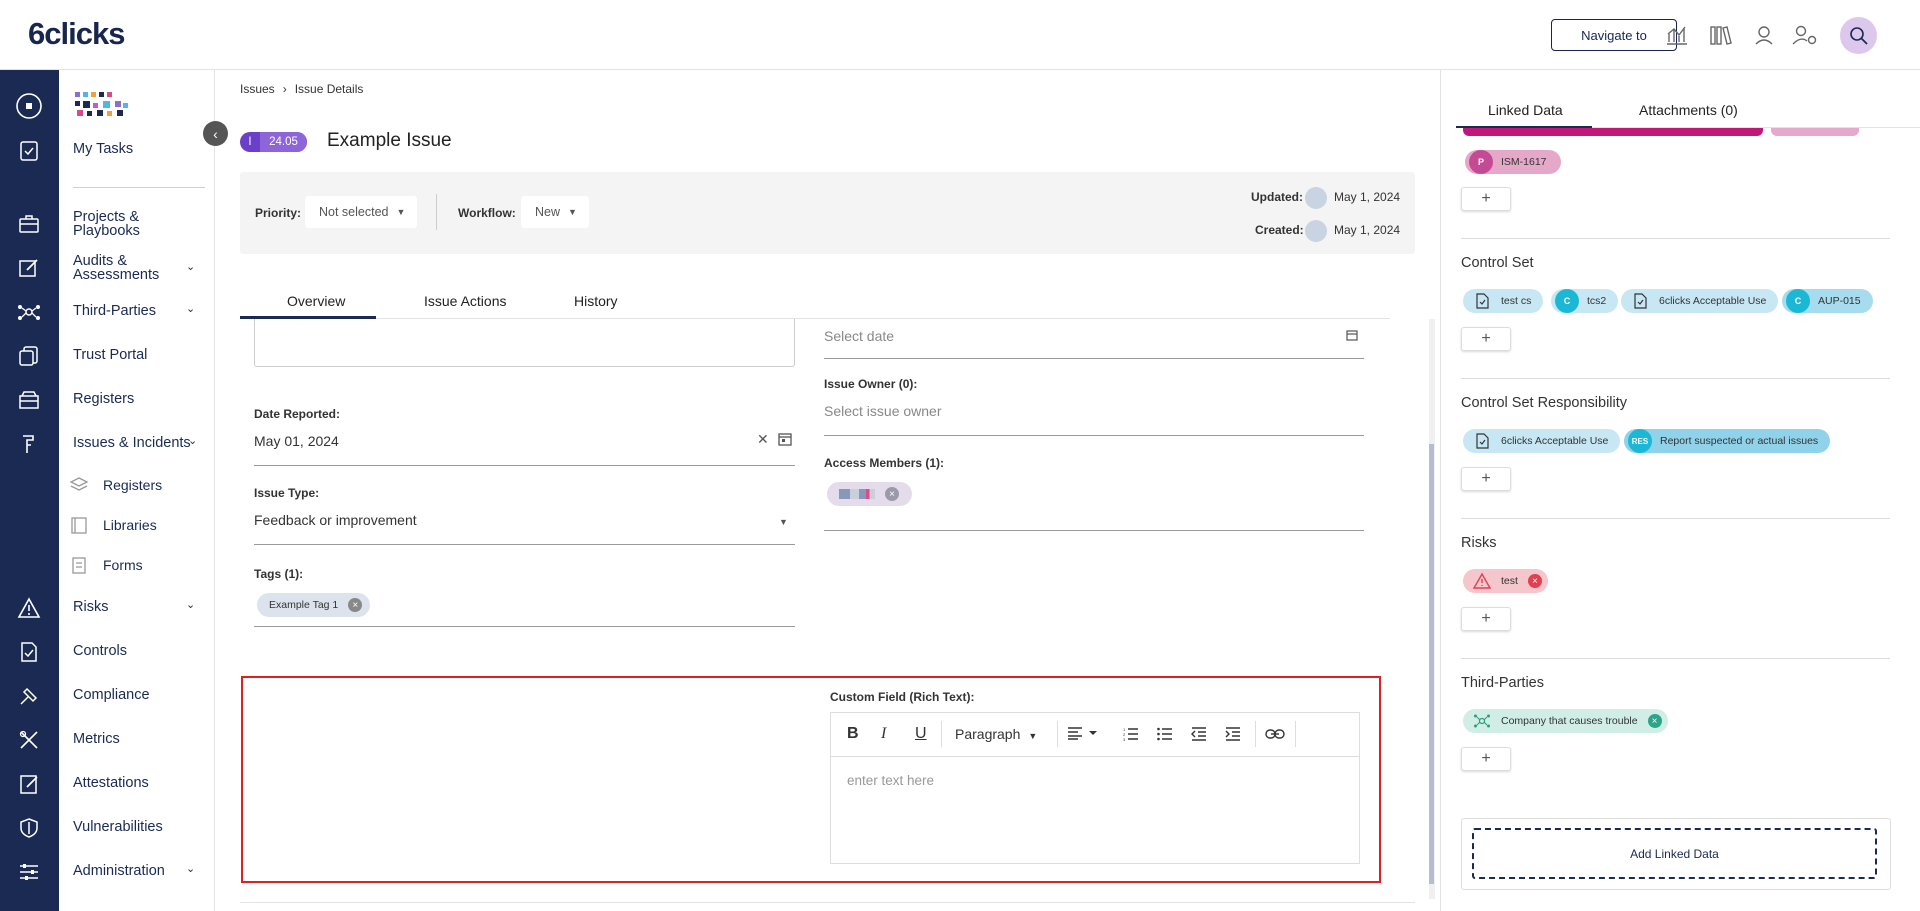  I want to click on underline-icon: U, so click(921, 734).